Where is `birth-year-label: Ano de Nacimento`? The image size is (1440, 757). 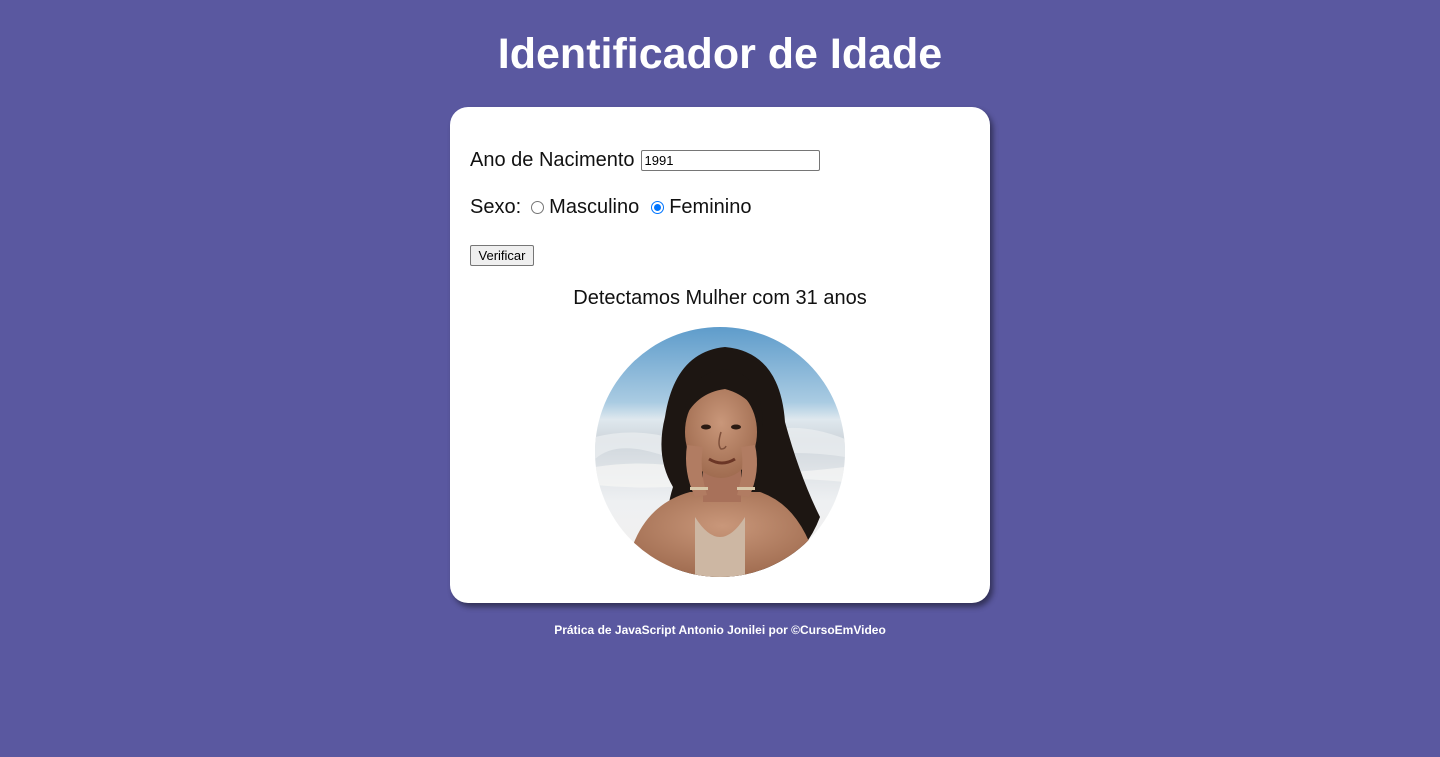
birth-year-label: Ano de Nacimento is located at coordinates (552, 159).